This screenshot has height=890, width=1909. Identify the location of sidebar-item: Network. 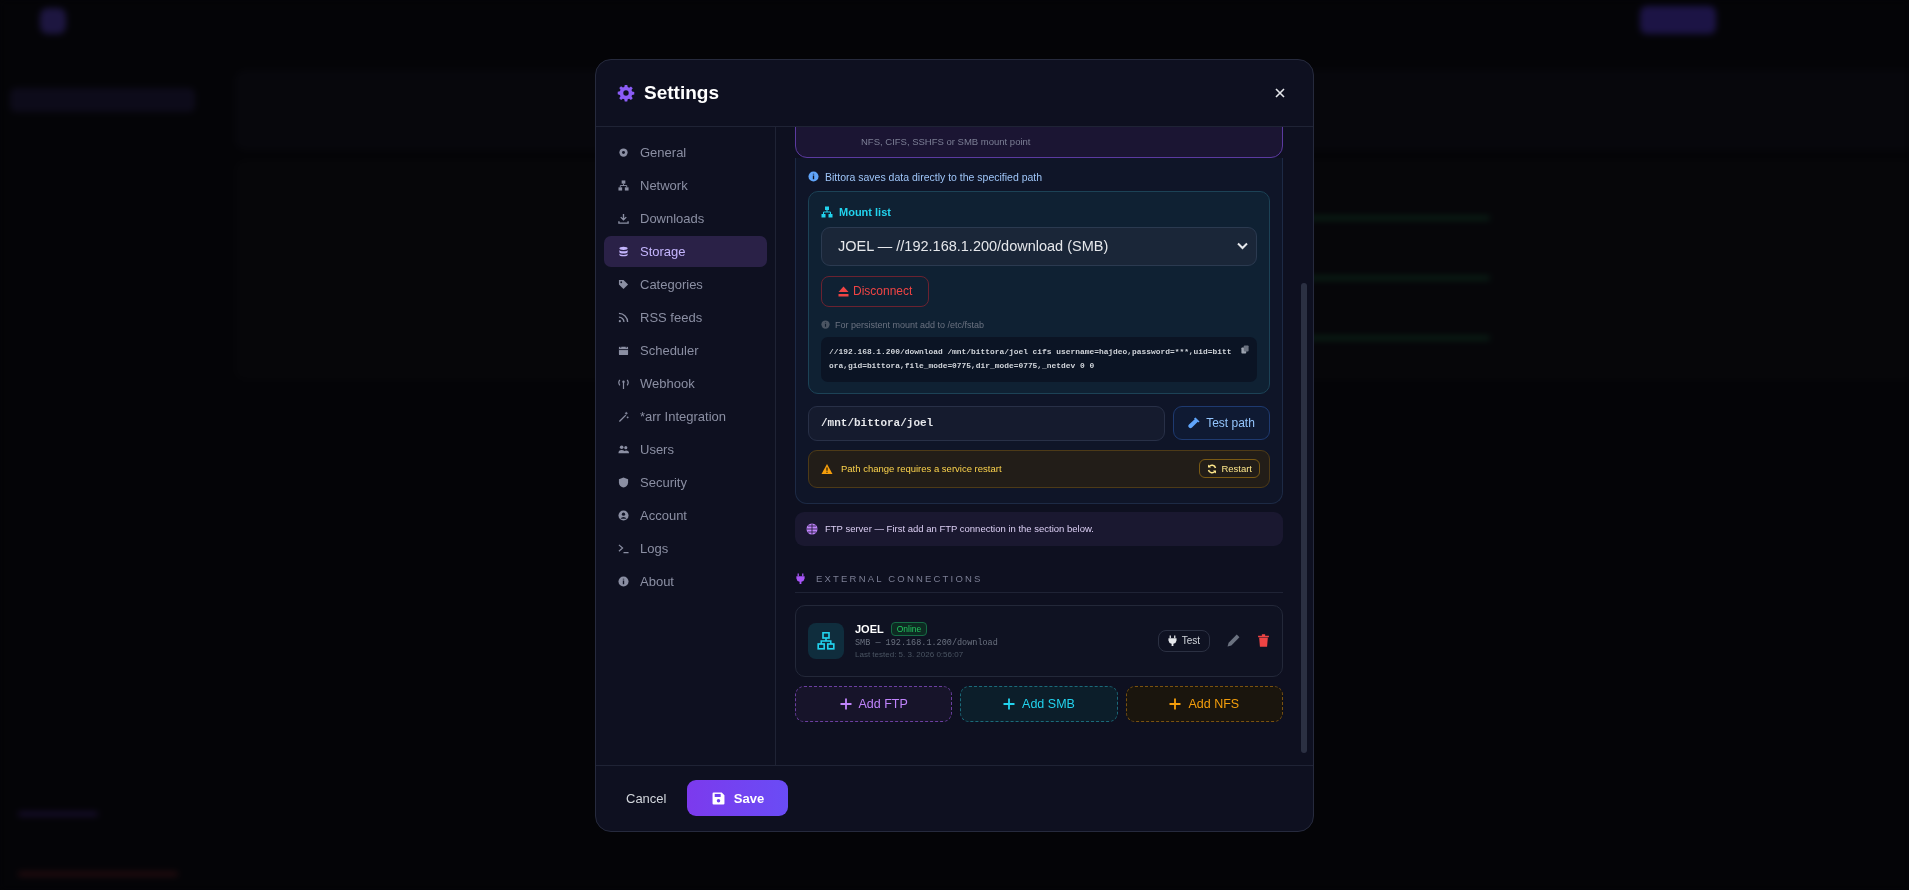
(685, 185).